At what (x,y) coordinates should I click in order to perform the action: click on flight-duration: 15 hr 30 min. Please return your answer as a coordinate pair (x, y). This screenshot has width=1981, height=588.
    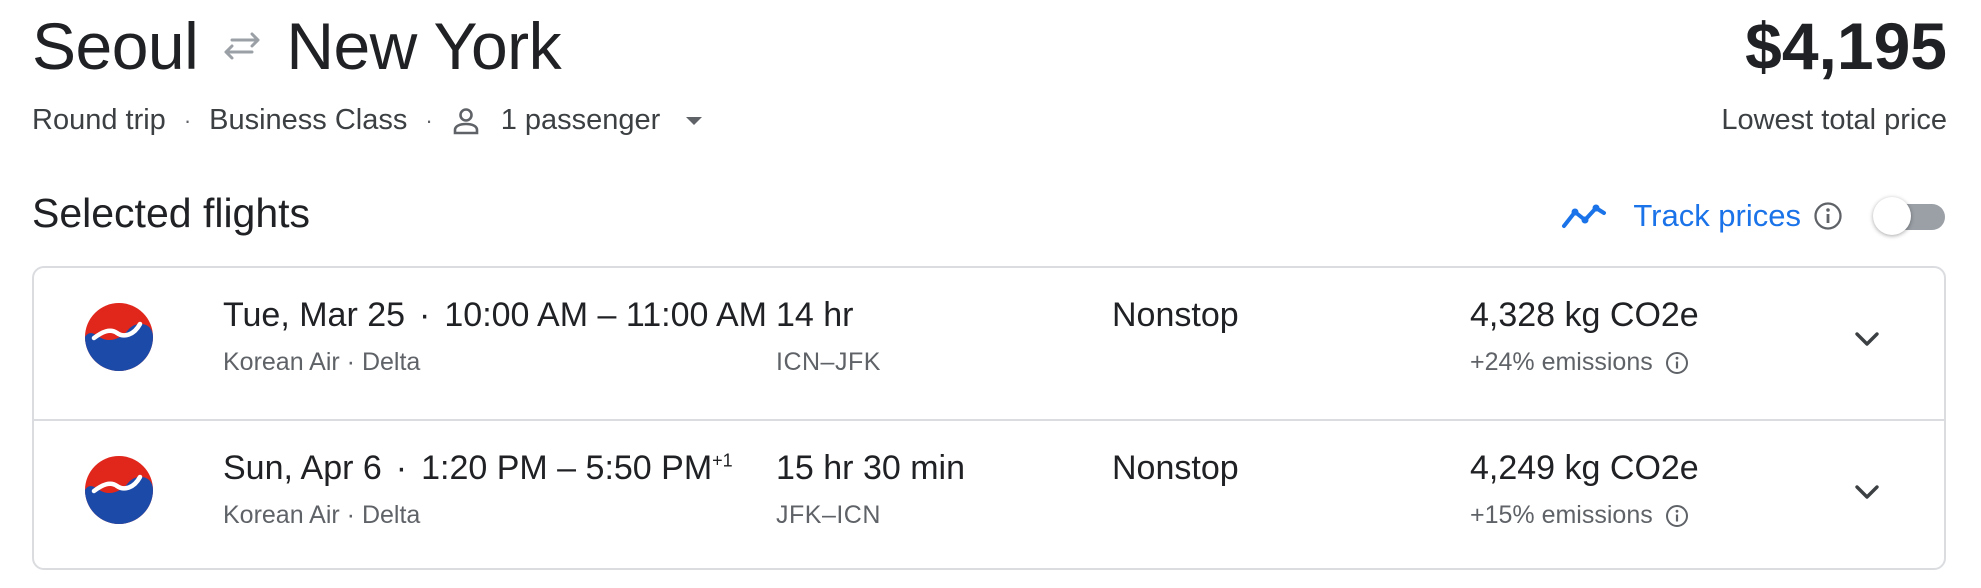
    Looking at the image, I should click on (870, 468).